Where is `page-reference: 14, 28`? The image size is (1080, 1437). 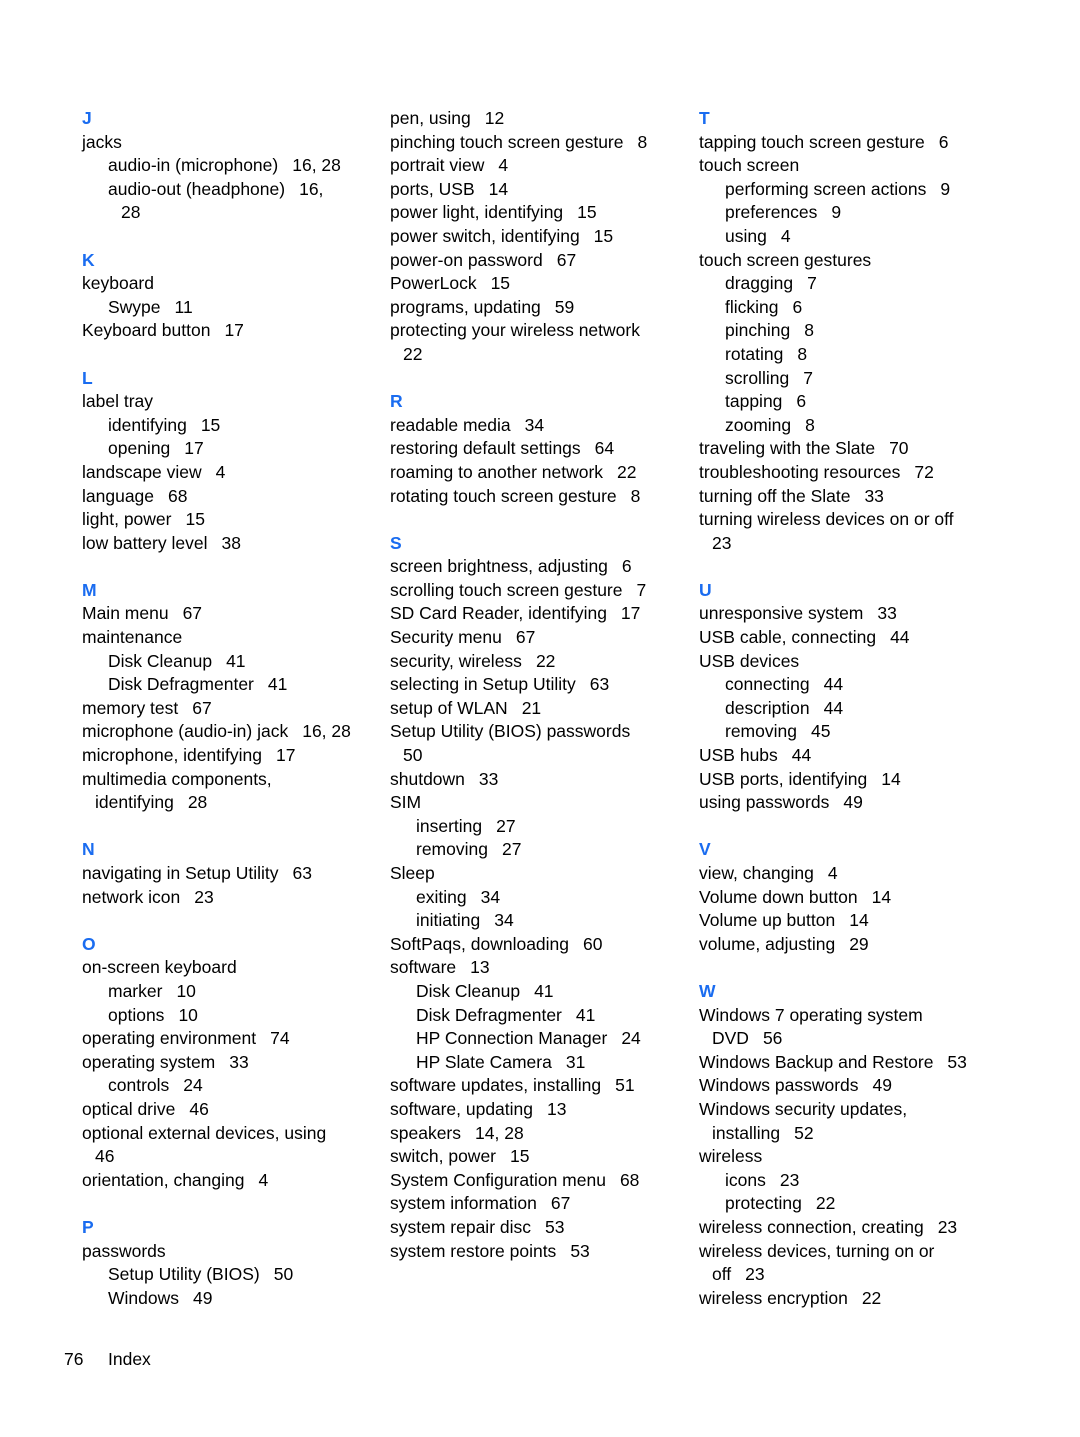
page-reference: 14, 28 is located at coordinates (499, 1133).